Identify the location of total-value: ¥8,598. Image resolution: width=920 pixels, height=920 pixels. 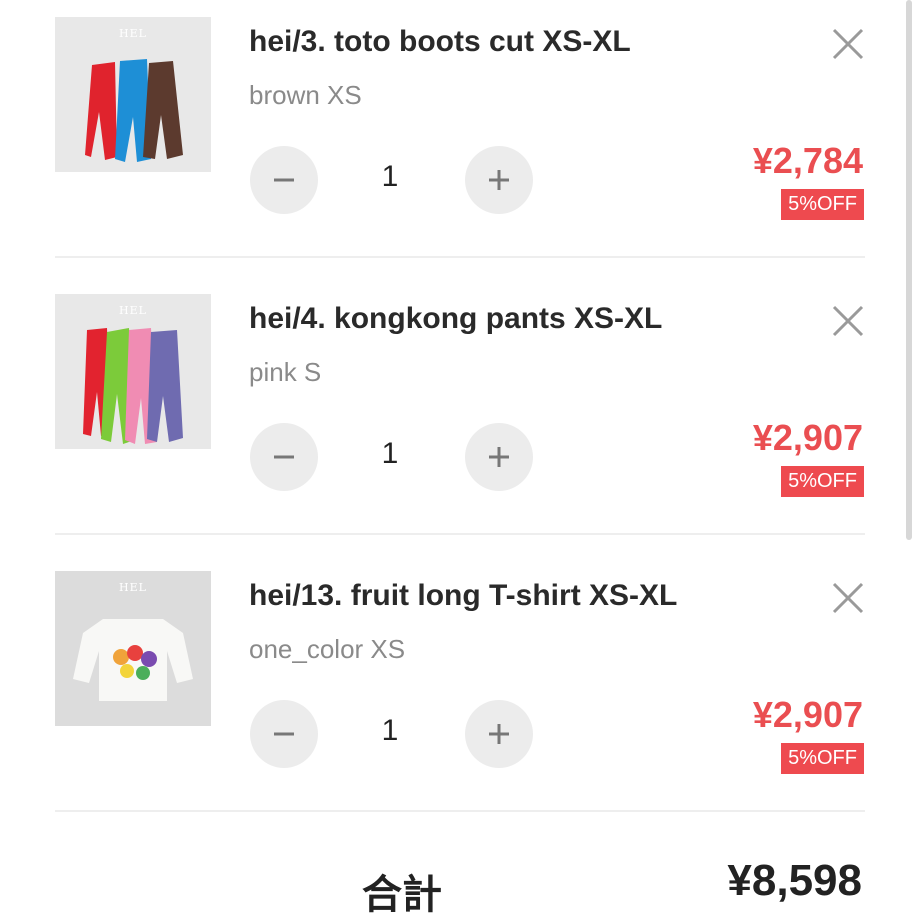
(794, 880).